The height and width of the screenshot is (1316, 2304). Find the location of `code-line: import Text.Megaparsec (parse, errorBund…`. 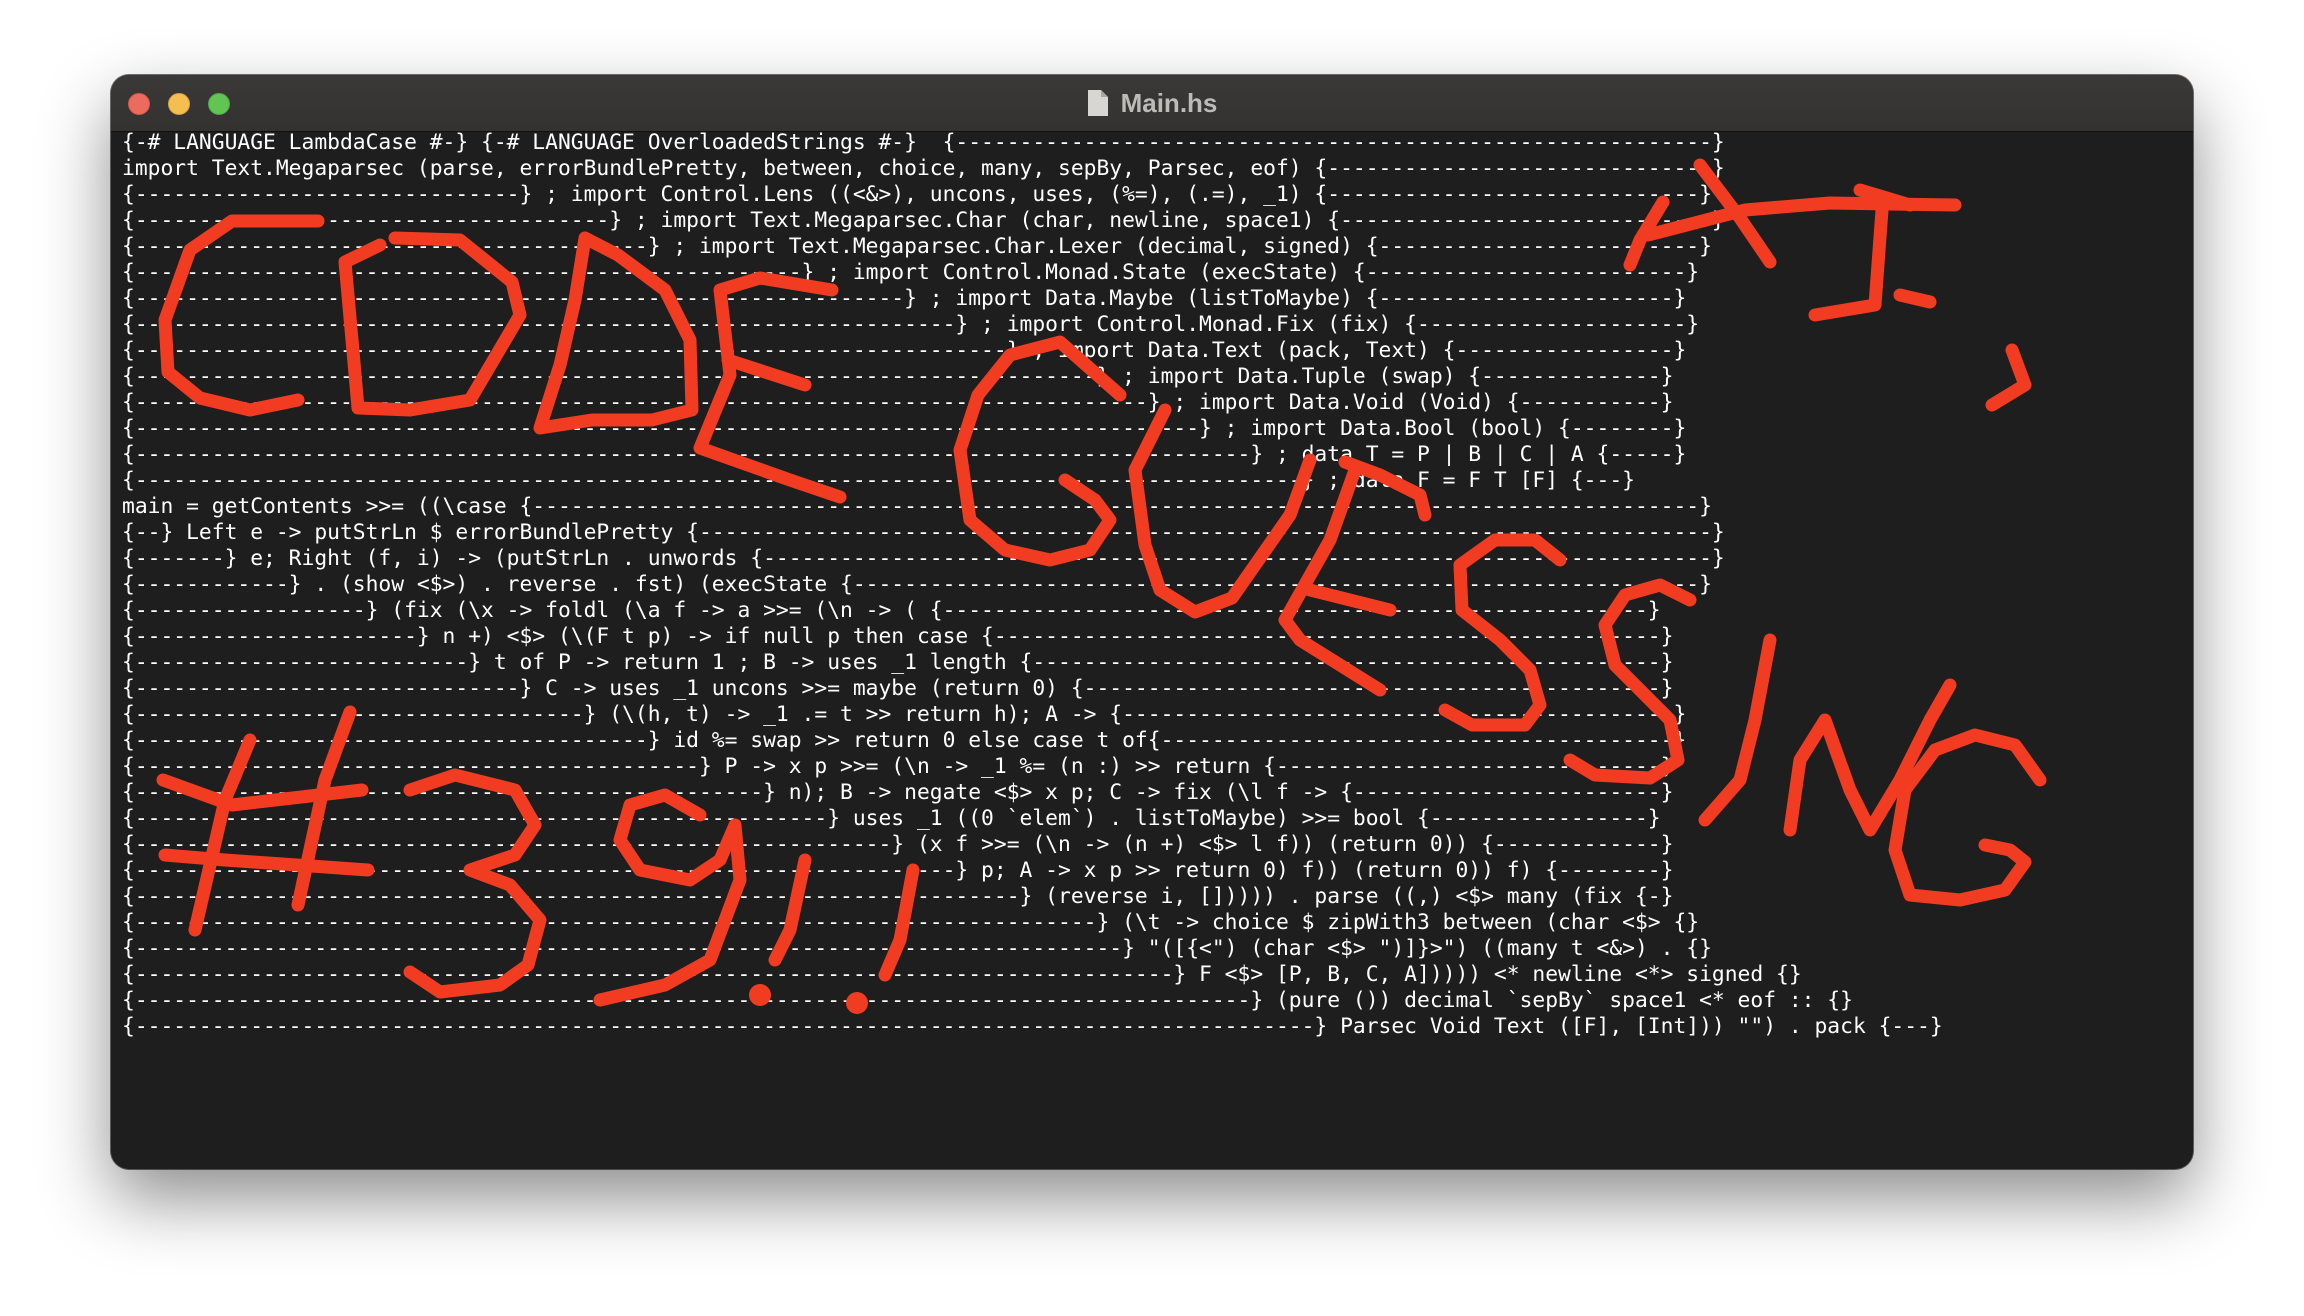

code-line: import Text.Megaparsec (parse, errorBund… is located at coordinates (923, 168).